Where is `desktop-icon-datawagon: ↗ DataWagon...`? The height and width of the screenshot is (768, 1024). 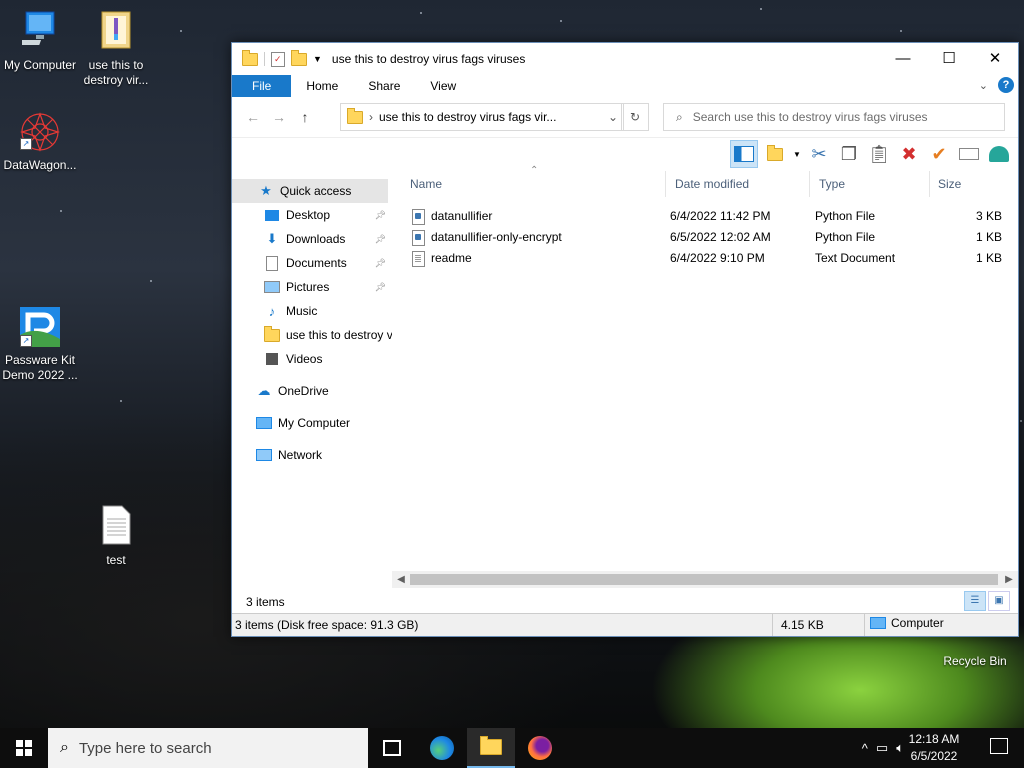 desktop-icon-datawagon: ↗ DataWagon... is located at coordinates (40, 141).